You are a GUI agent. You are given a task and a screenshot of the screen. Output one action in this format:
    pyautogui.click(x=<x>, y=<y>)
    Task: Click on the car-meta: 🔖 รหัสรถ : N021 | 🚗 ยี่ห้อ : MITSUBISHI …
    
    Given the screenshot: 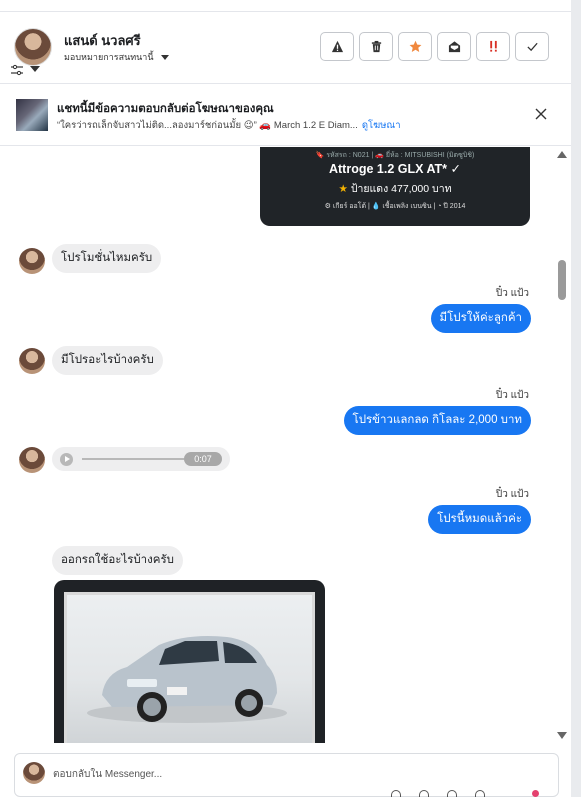 What is the action you would take?
    pyautogui.click(x=395, y=155)
    